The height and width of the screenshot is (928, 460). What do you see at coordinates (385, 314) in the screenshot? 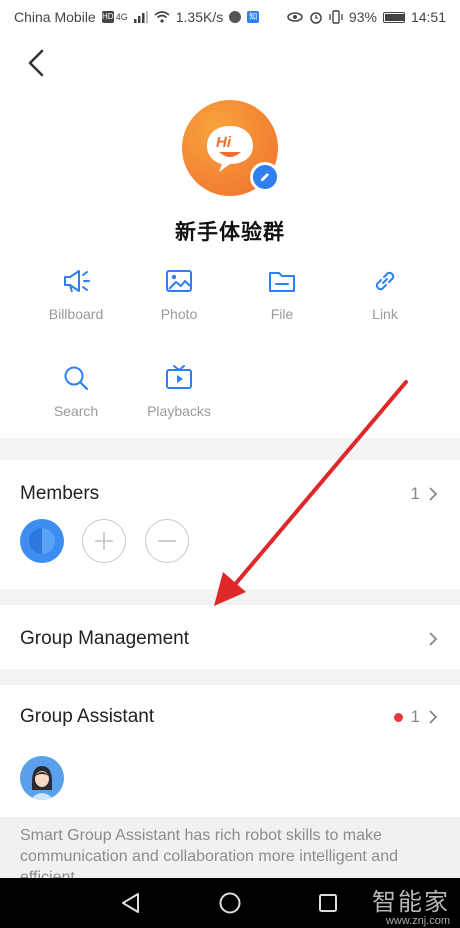
I see `link-label: Link` at bounding box center [385, 314].